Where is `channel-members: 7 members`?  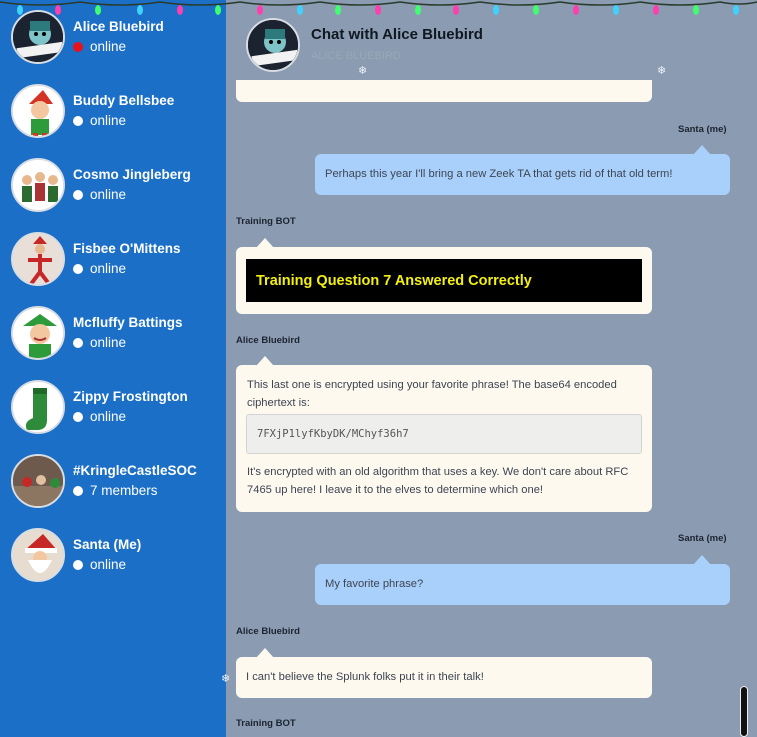 channel-members: 7 members is located at coordinates (115, 490).